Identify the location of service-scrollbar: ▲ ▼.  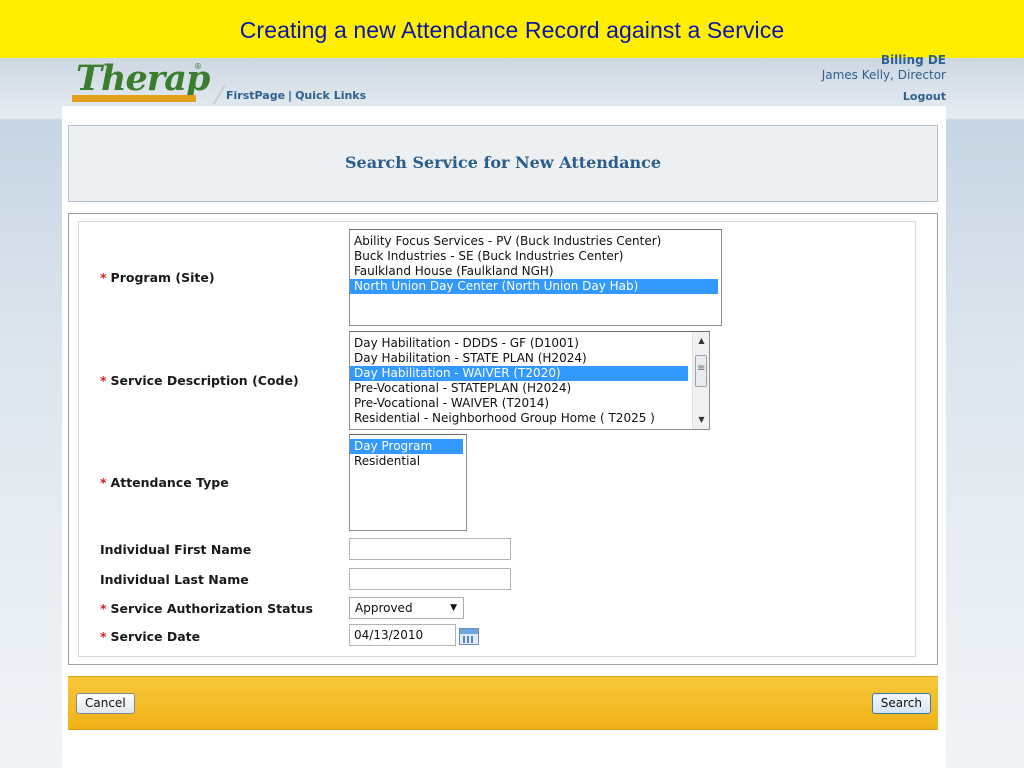
(700, 380).